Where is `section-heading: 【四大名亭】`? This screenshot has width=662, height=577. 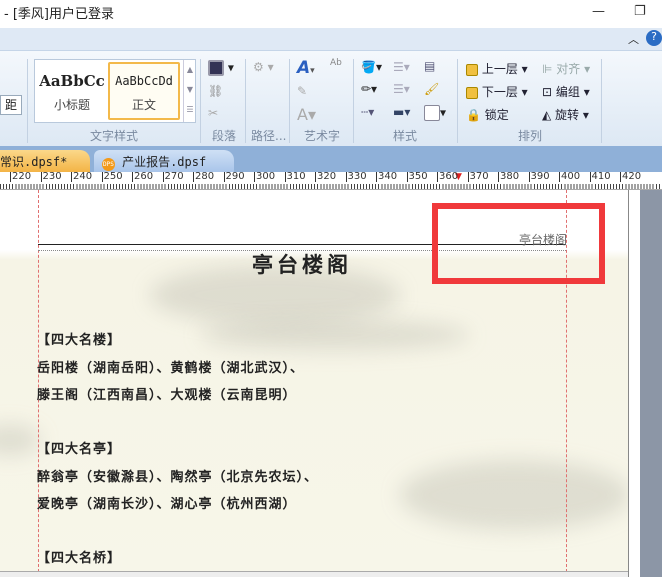 section-heading: 【四大名亭】 is located at coordinates (79, 447).